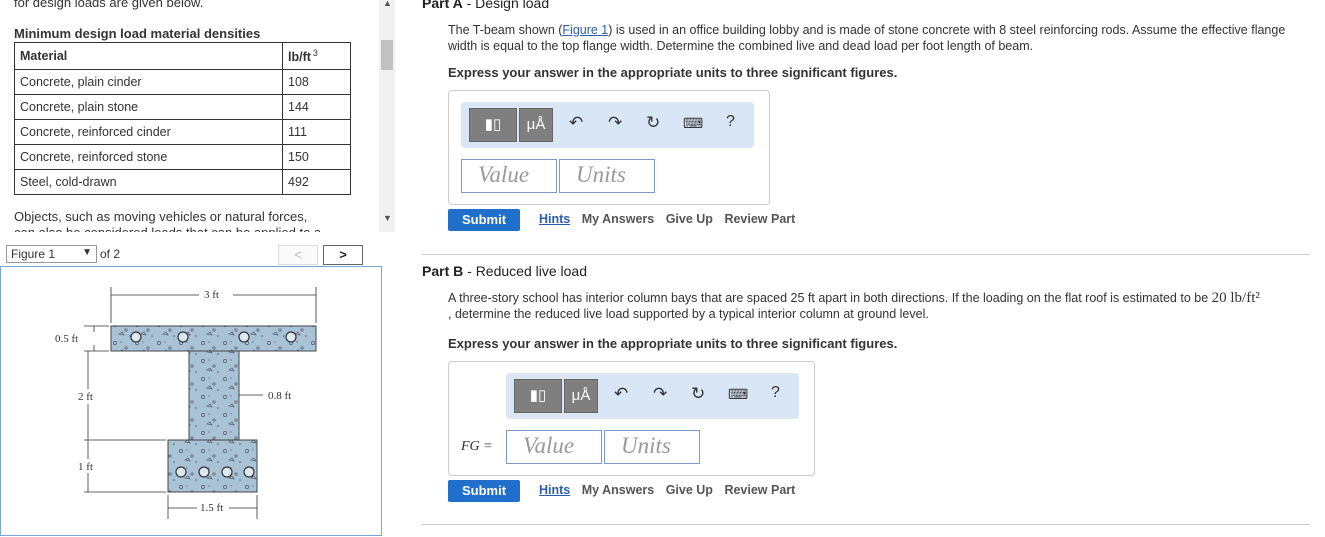  I want to click on scroll-up-icon: ▲, so click(387, 4).